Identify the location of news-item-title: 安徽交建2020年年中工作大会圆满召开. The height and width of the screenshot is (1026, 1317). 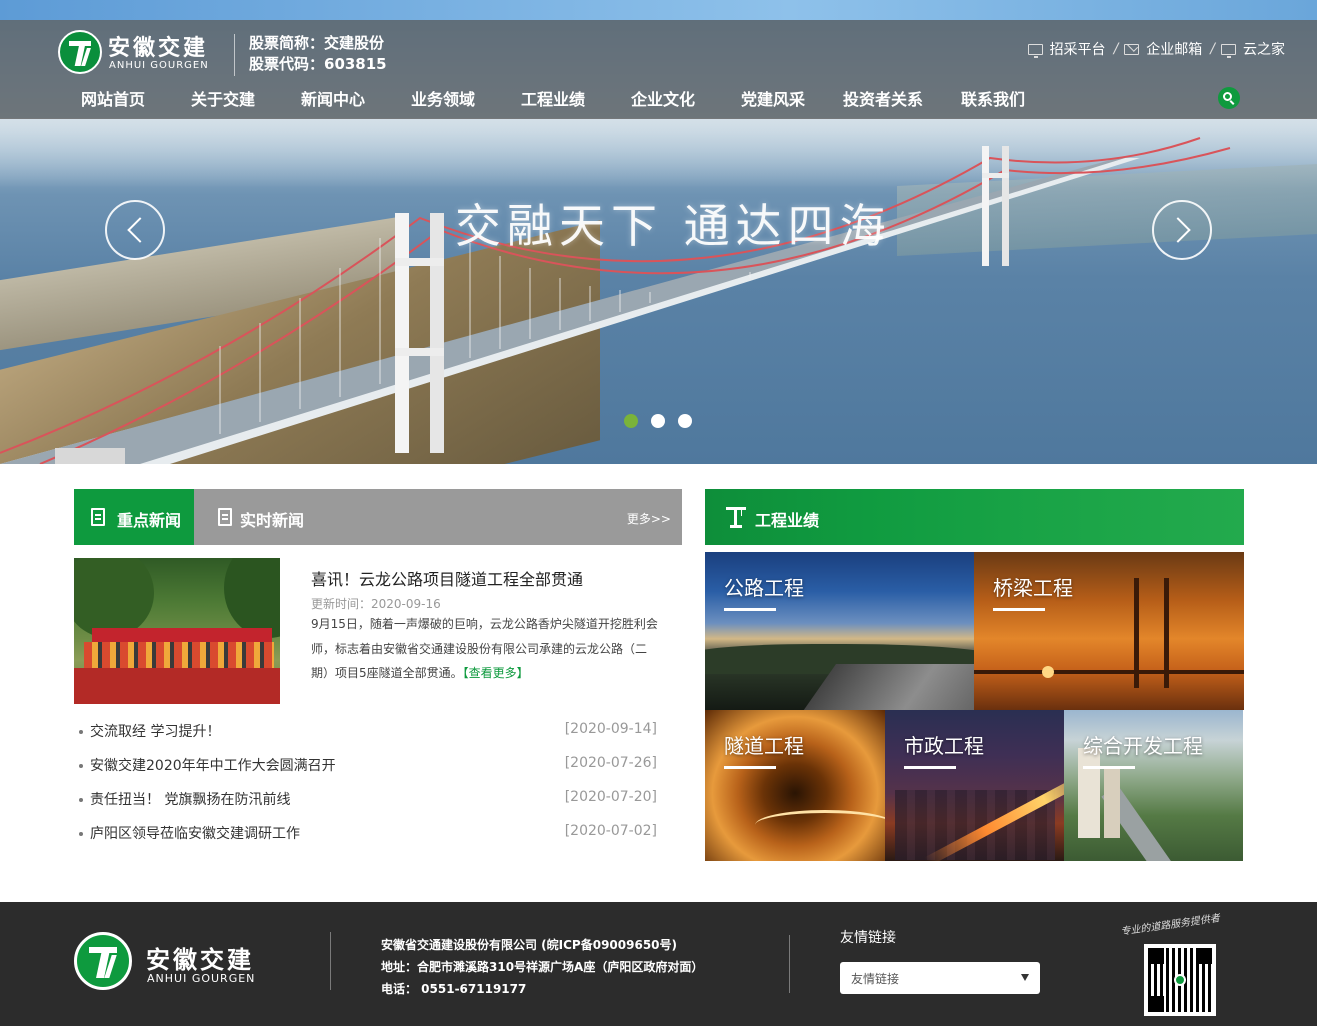
(213, 766).